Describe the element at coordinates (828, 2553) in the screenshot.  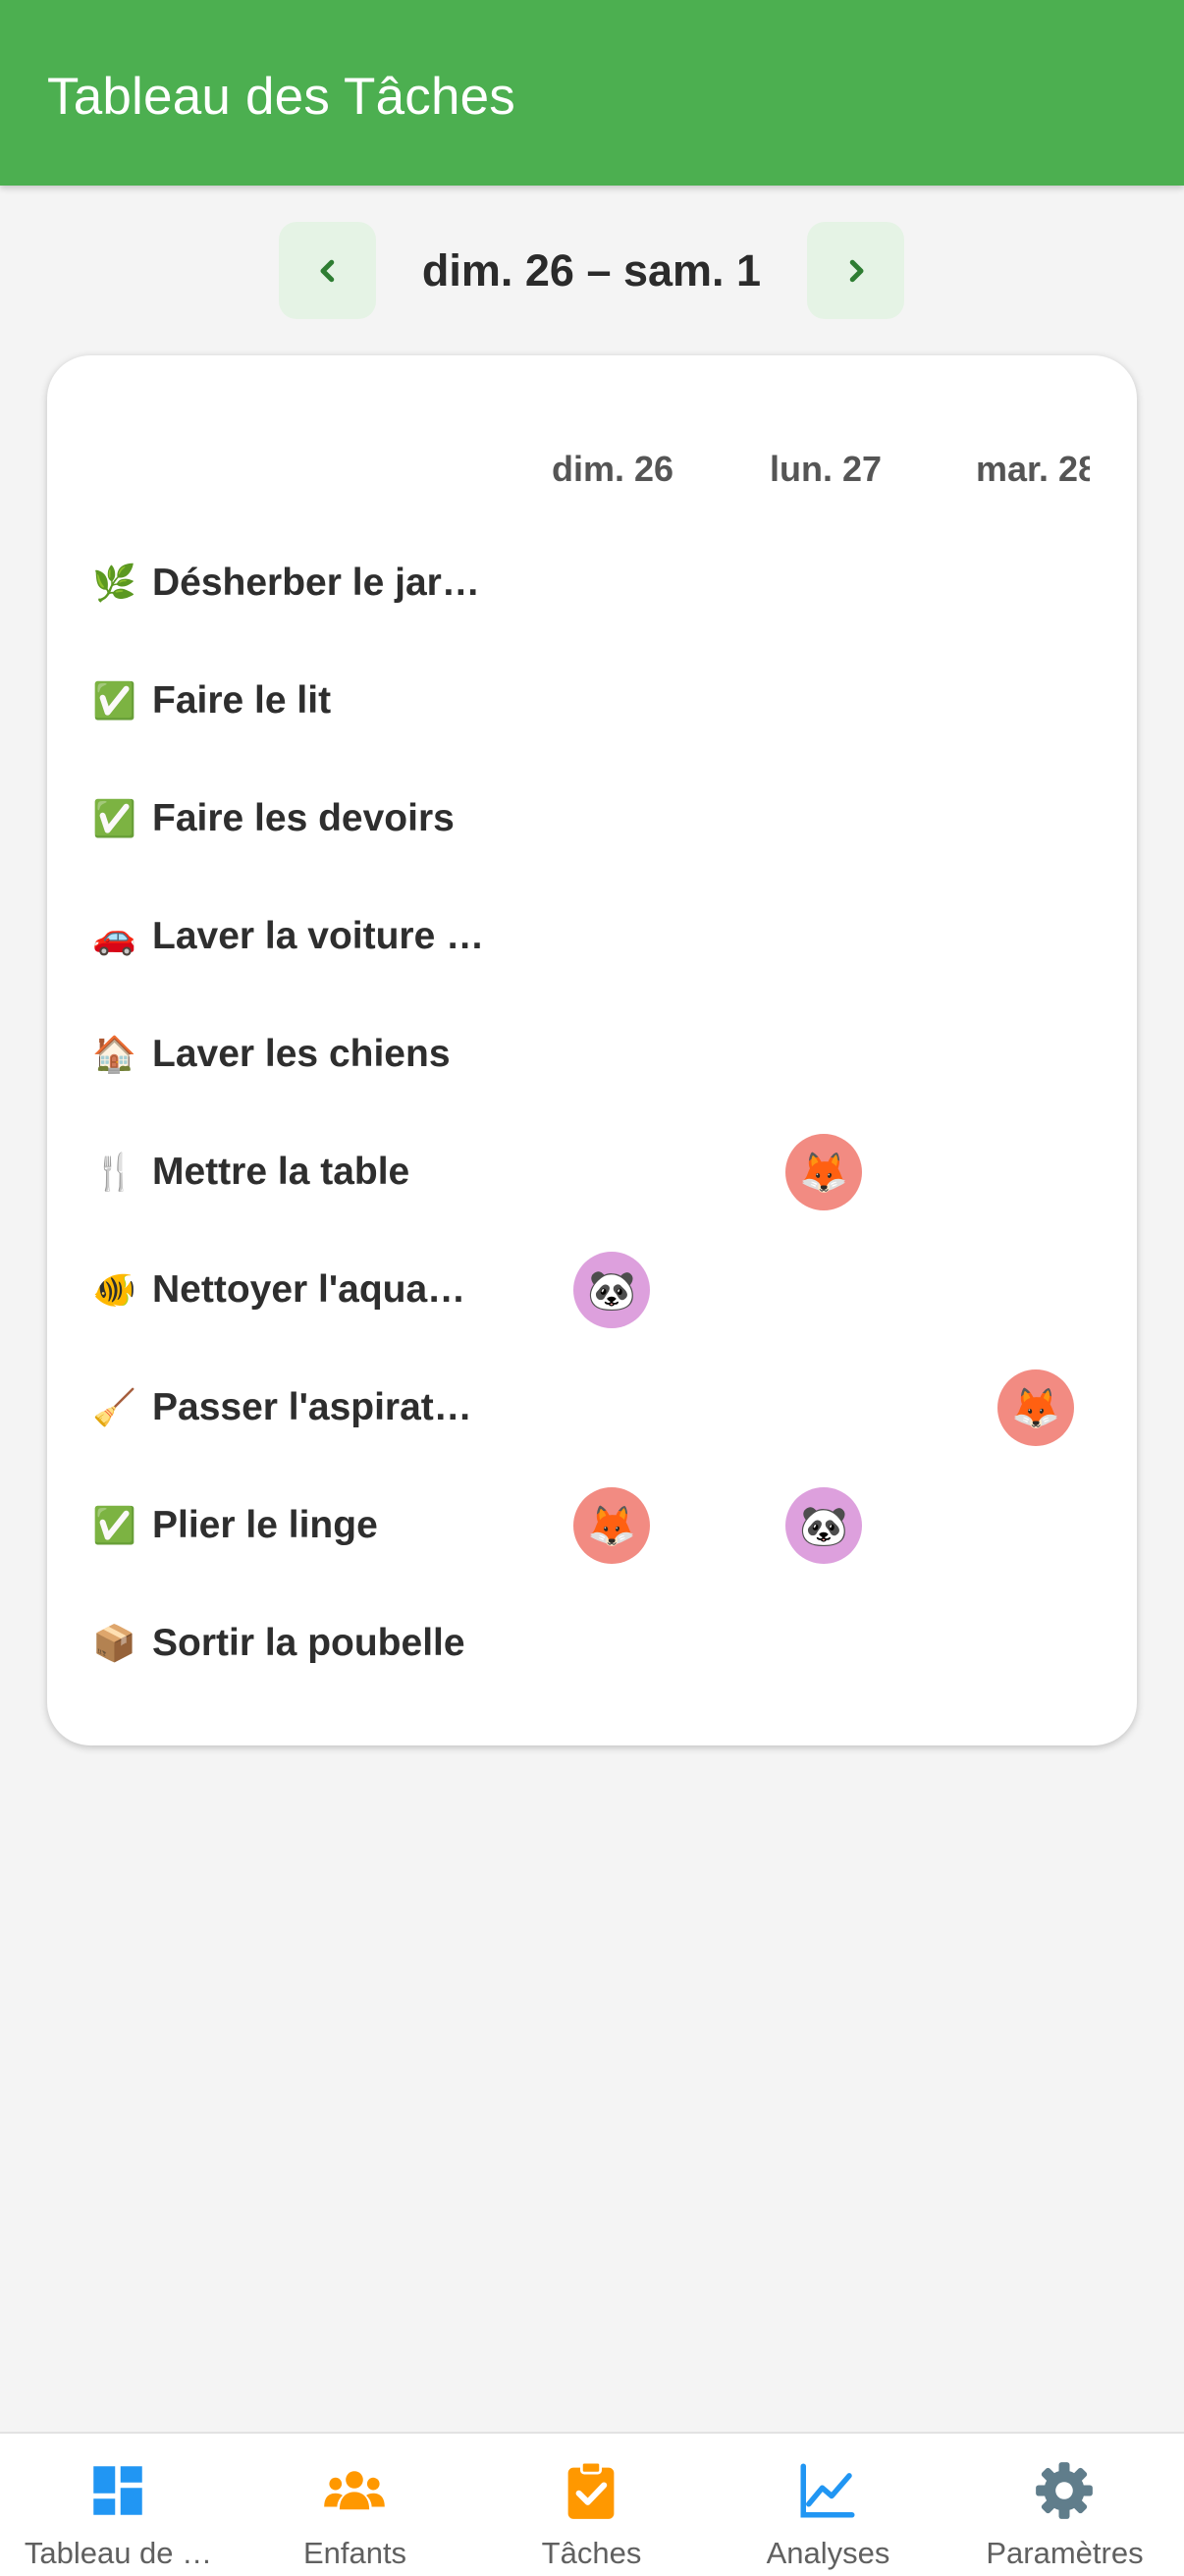
I see `nav-label: Analyses` at that location.